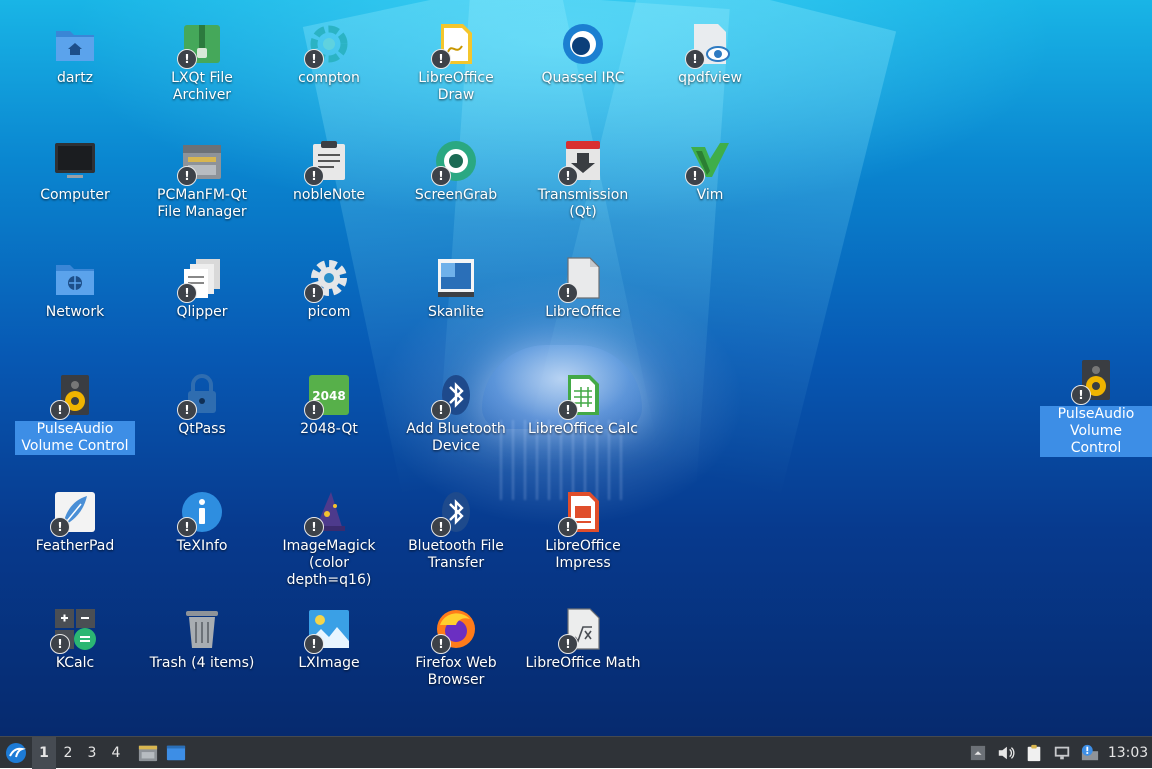 The width and height of the screenshot is (1152, 769). What do you see at coordinates (456, 171) in the screenshot?
I see `desktop-icon-screengrab: ! ScreenGrab` at bounding box center [456, 171].